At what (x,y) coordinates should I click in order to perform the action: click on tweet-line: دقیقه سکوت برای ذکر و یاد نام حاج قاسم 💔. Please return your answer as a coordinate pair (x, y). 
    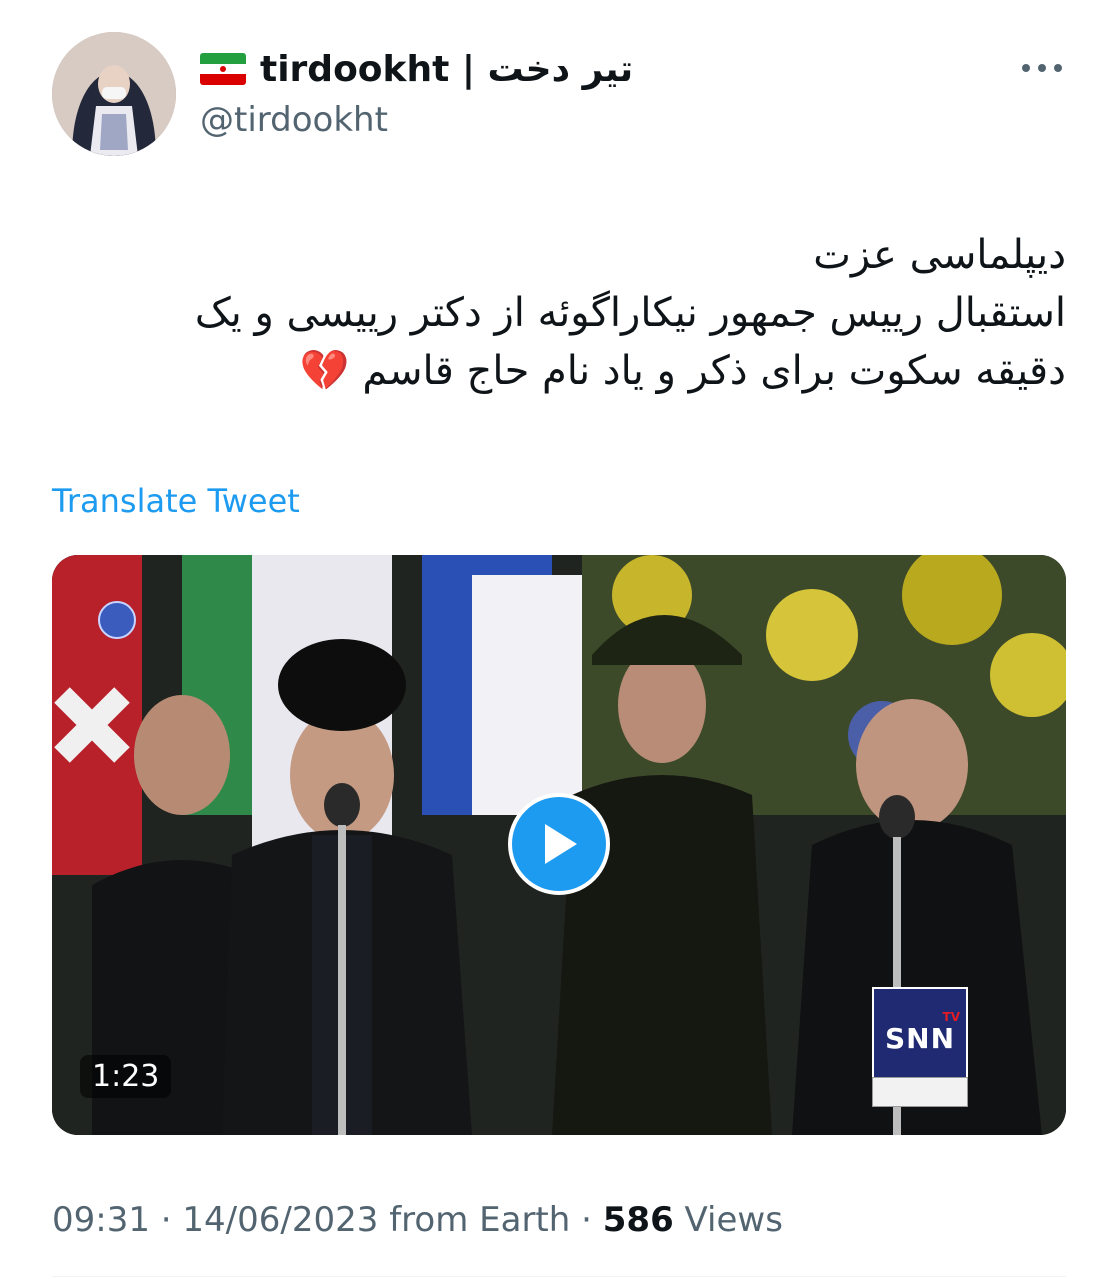
    Looking at the image, I should click on (682, 371).